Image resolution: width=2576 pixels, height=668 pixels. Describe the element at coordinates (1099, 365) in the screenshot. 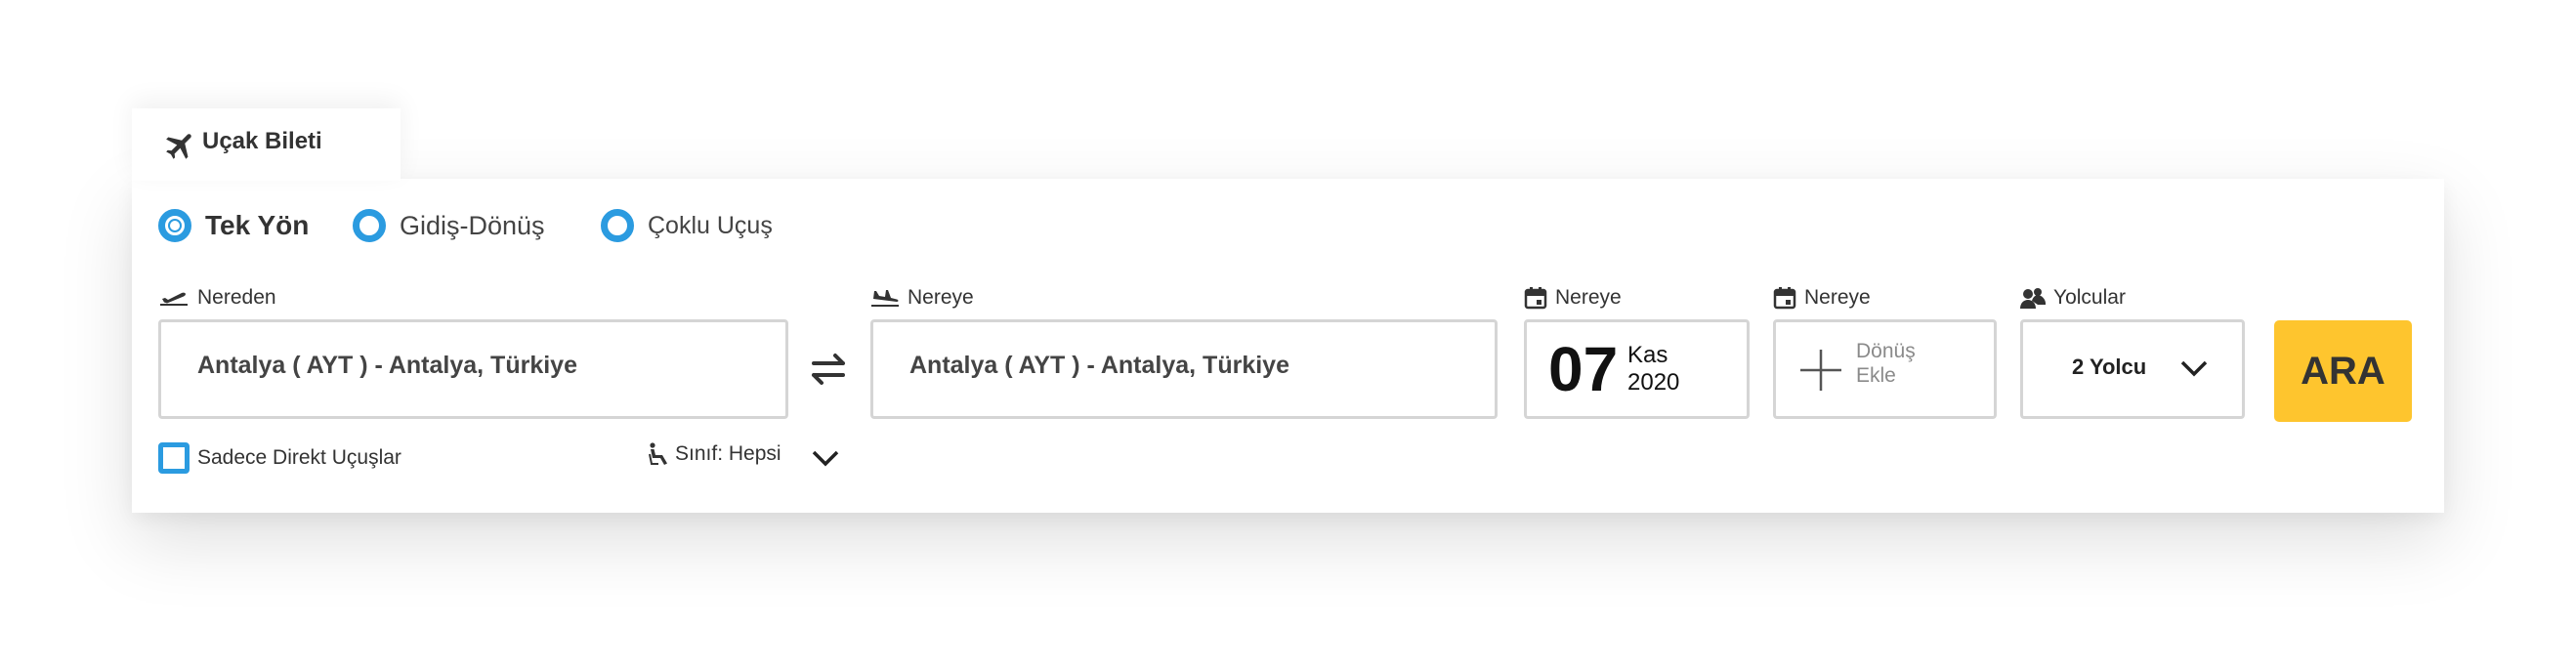

I see `to-value: Antalya ( AYT ) - Antalya, Türkiye` at that location.